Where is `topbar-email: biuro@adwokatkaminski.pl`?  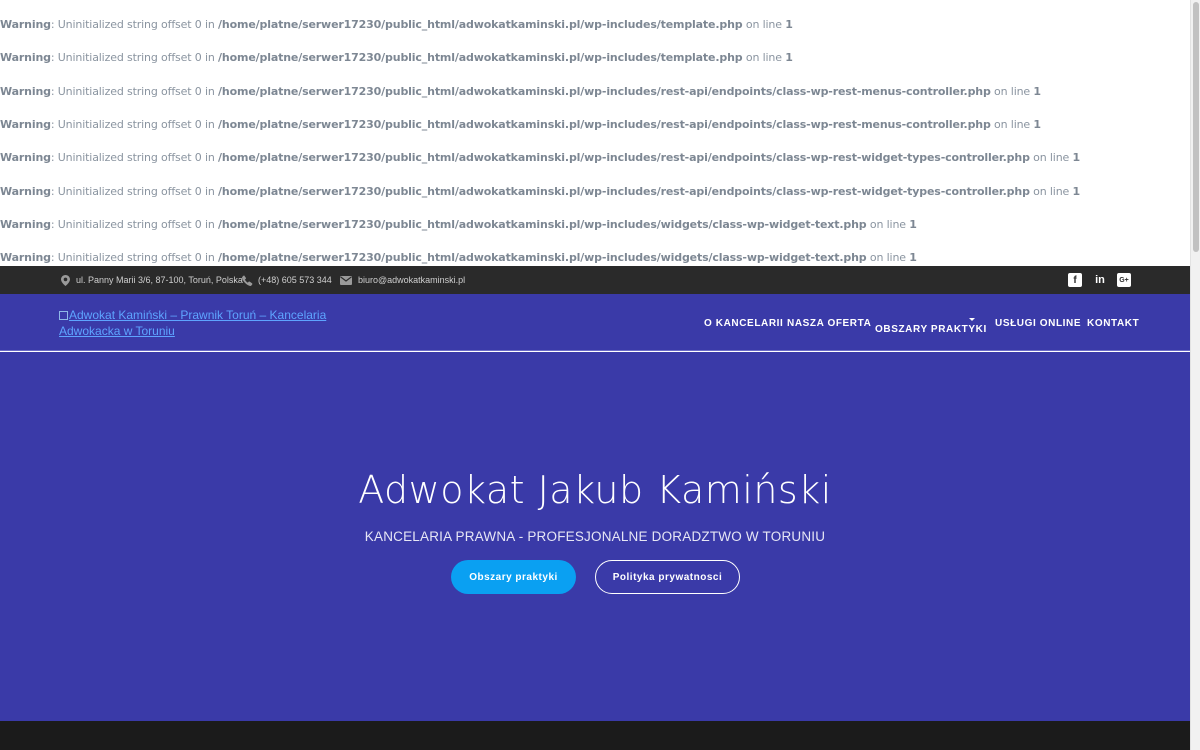 topbar-email: biuro@adwokatkaminski.pl is located at coordinates (402, 280).